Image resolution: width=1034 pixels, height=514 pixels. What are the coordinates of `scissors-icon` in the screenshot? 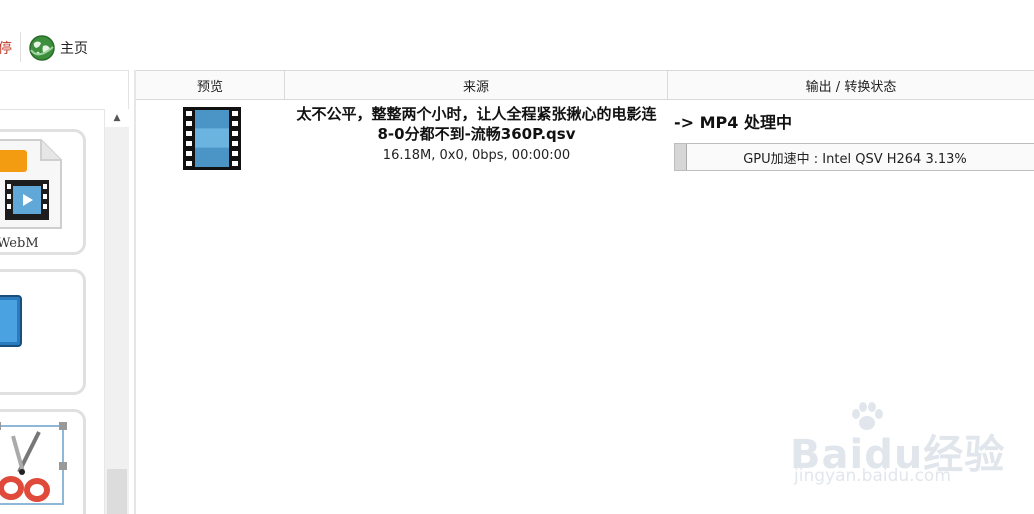 It's located at (33, 463).